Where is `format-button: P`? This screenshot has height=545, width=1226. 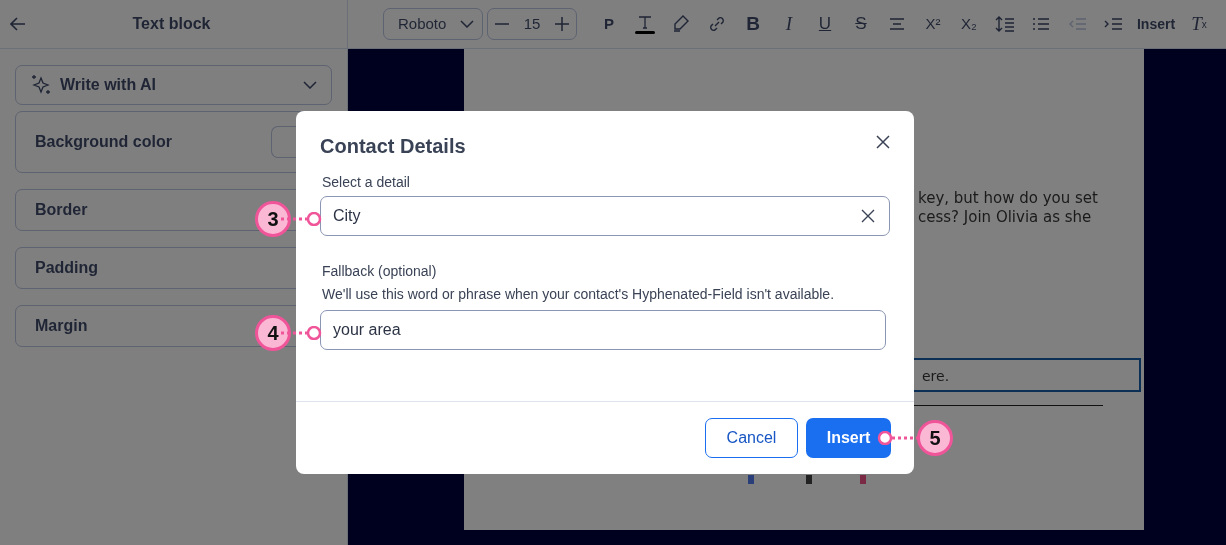 format-button: P is located at coordinates (609, 24).